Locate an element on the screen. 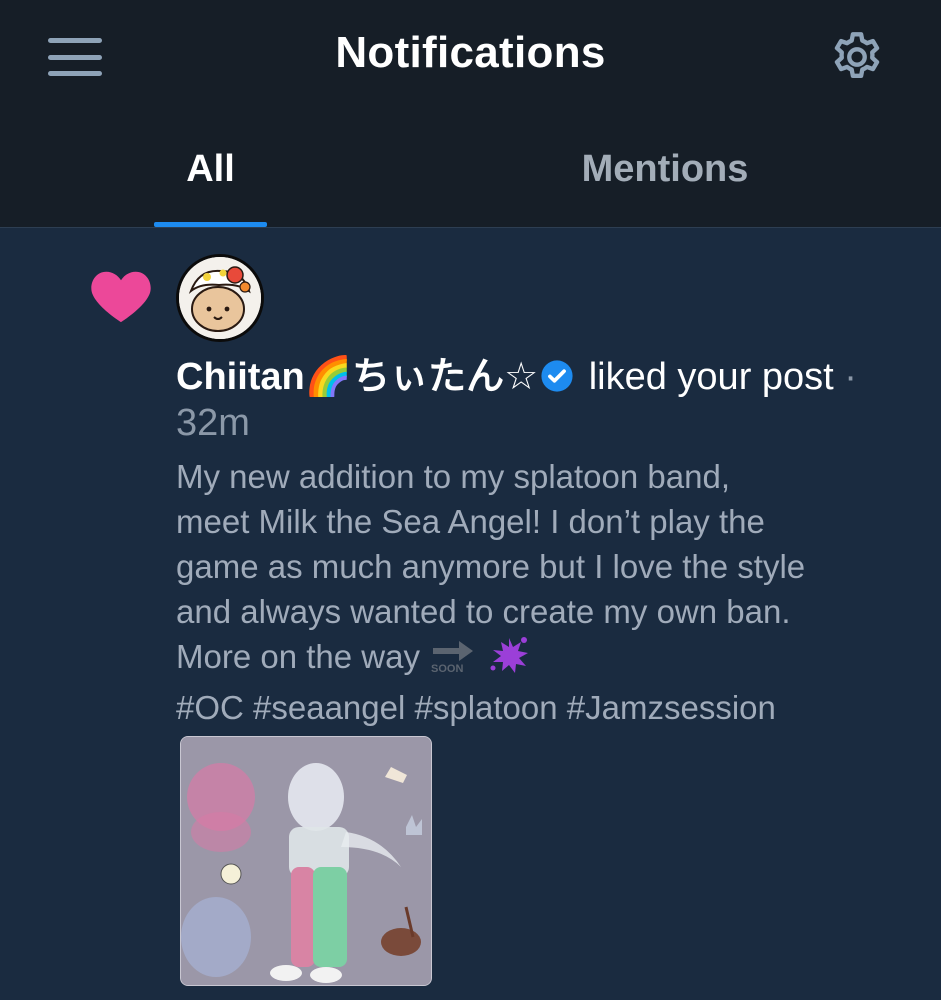 This screenshot has height=1000, width=941. page-title: Notifications is located at coordinates (470, 52).